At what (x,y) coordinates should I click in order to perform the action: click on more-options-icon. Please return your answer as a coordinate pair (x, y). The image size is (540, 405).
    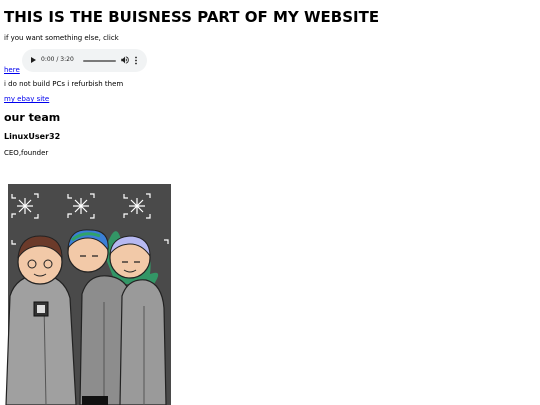
    Looking at the image, I should click on (136, 60).